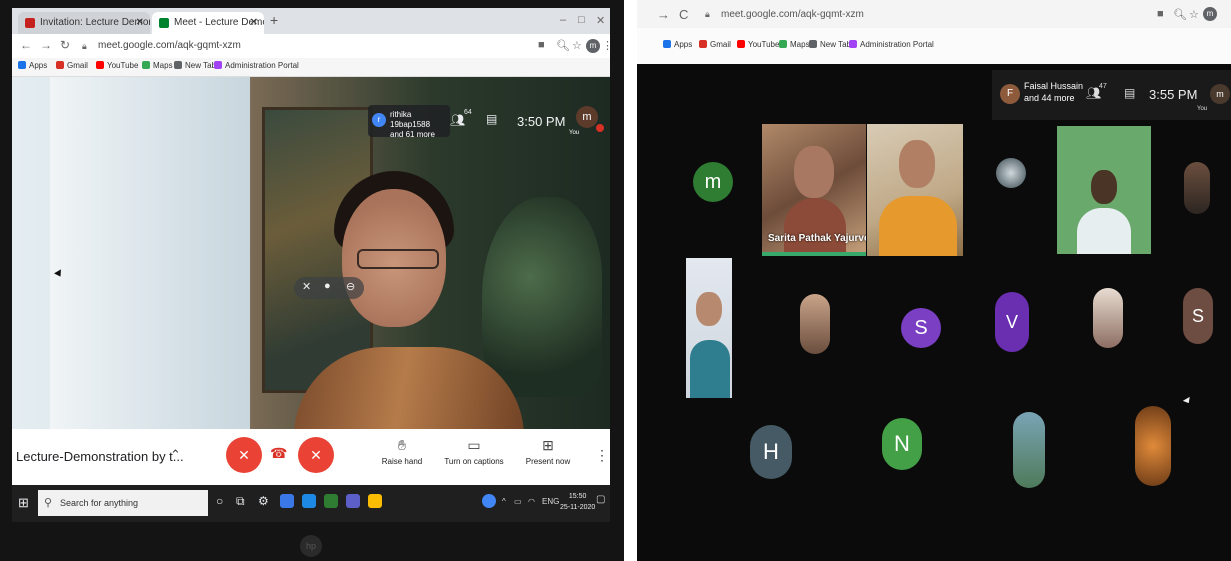 The image size is (1231, 561). I want to click on apps-icon, so click(22, 65).